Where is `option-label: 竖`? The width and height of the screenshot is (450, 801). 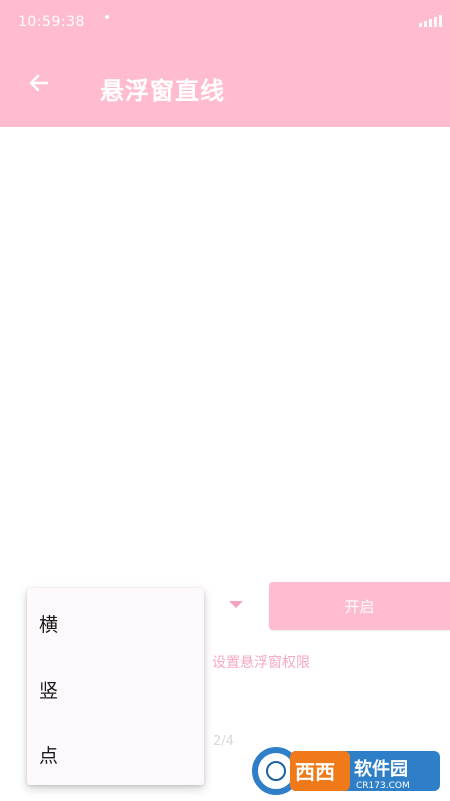
option-label: 竖 is located at coordinates (49, 691).